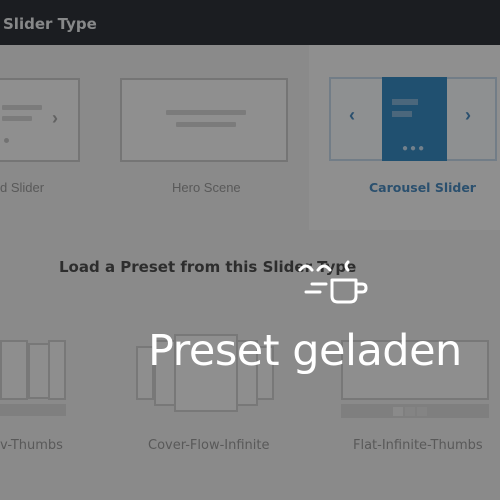  What do you see at coordinates (305, 351) in the screenshot?
I see `toast-message: Preset geladen` at bounding box center [305, 351].